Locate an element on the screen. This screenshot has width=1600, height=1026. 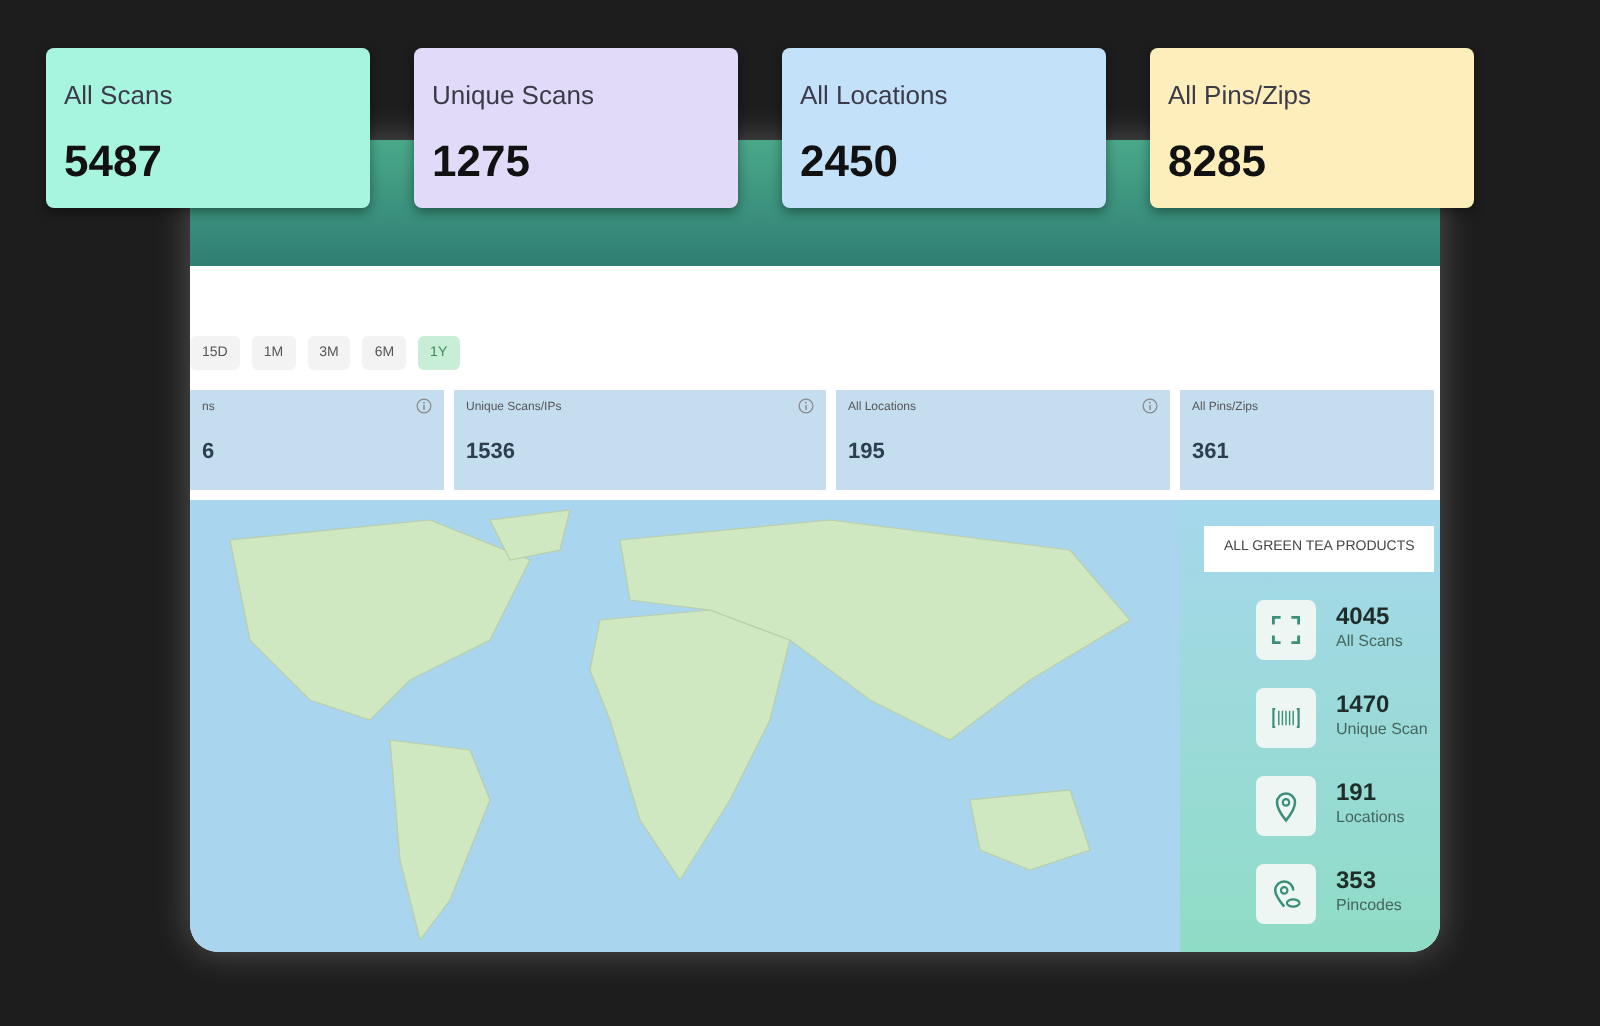
scan-frame-icon is located at coordinates (1286, 629).